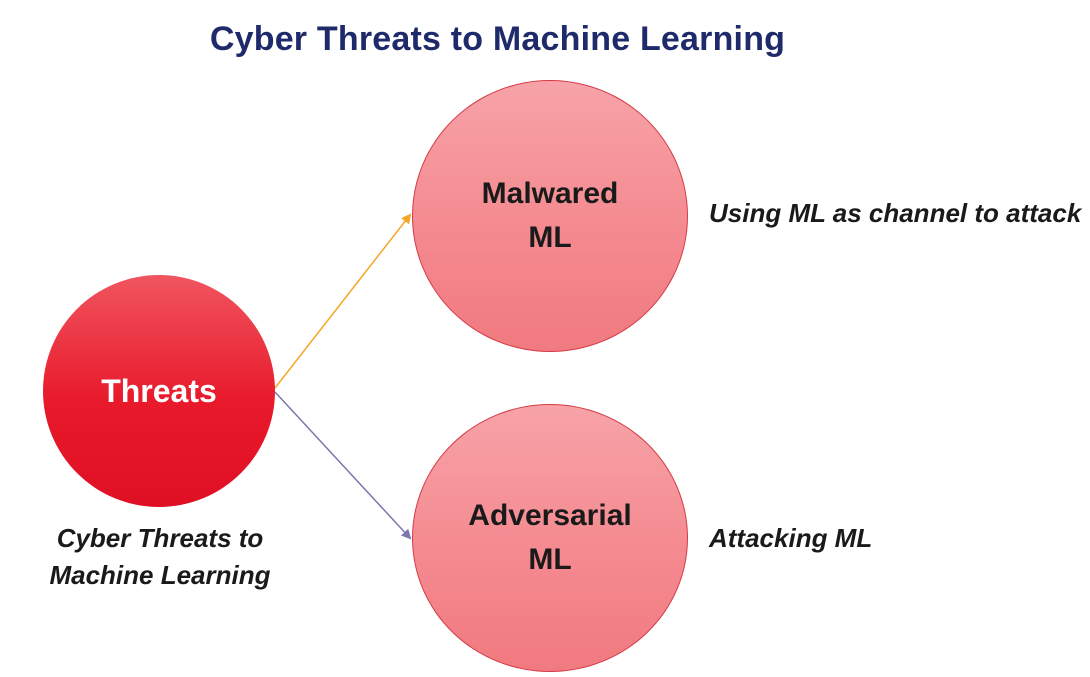 The height and width of the screenshot is (677, 1090). I want to click on arrow-threats-to-malwared, so click(343, 301).